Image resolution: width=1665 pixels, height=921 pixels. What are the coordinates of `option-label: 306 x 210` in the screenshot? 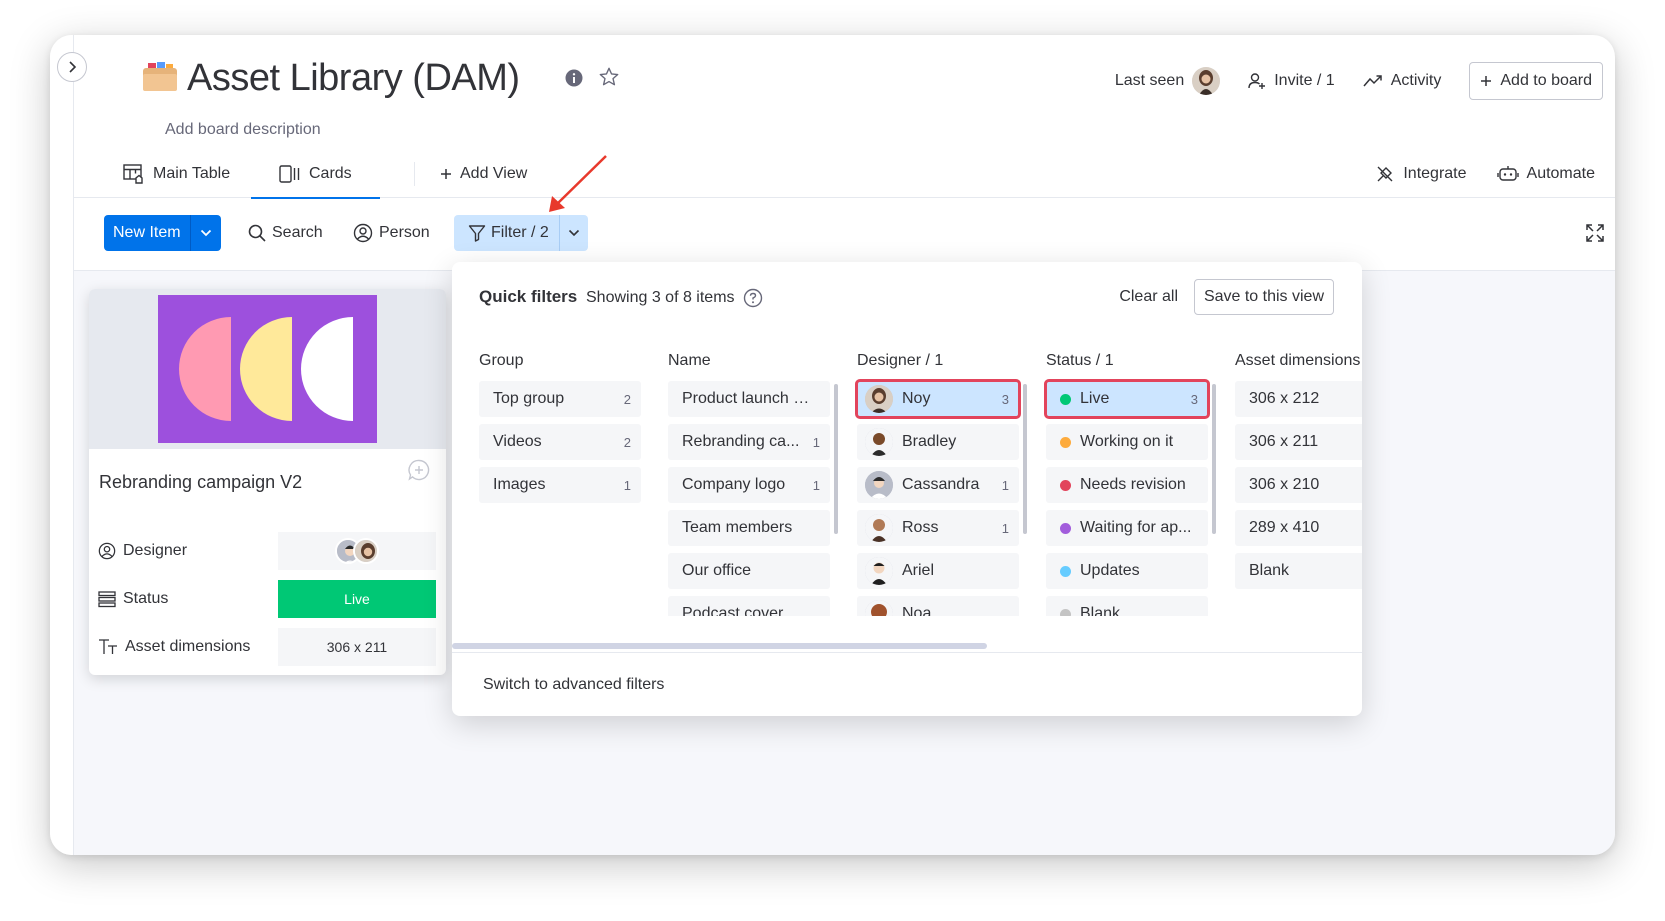 It's located at (1284, 484).